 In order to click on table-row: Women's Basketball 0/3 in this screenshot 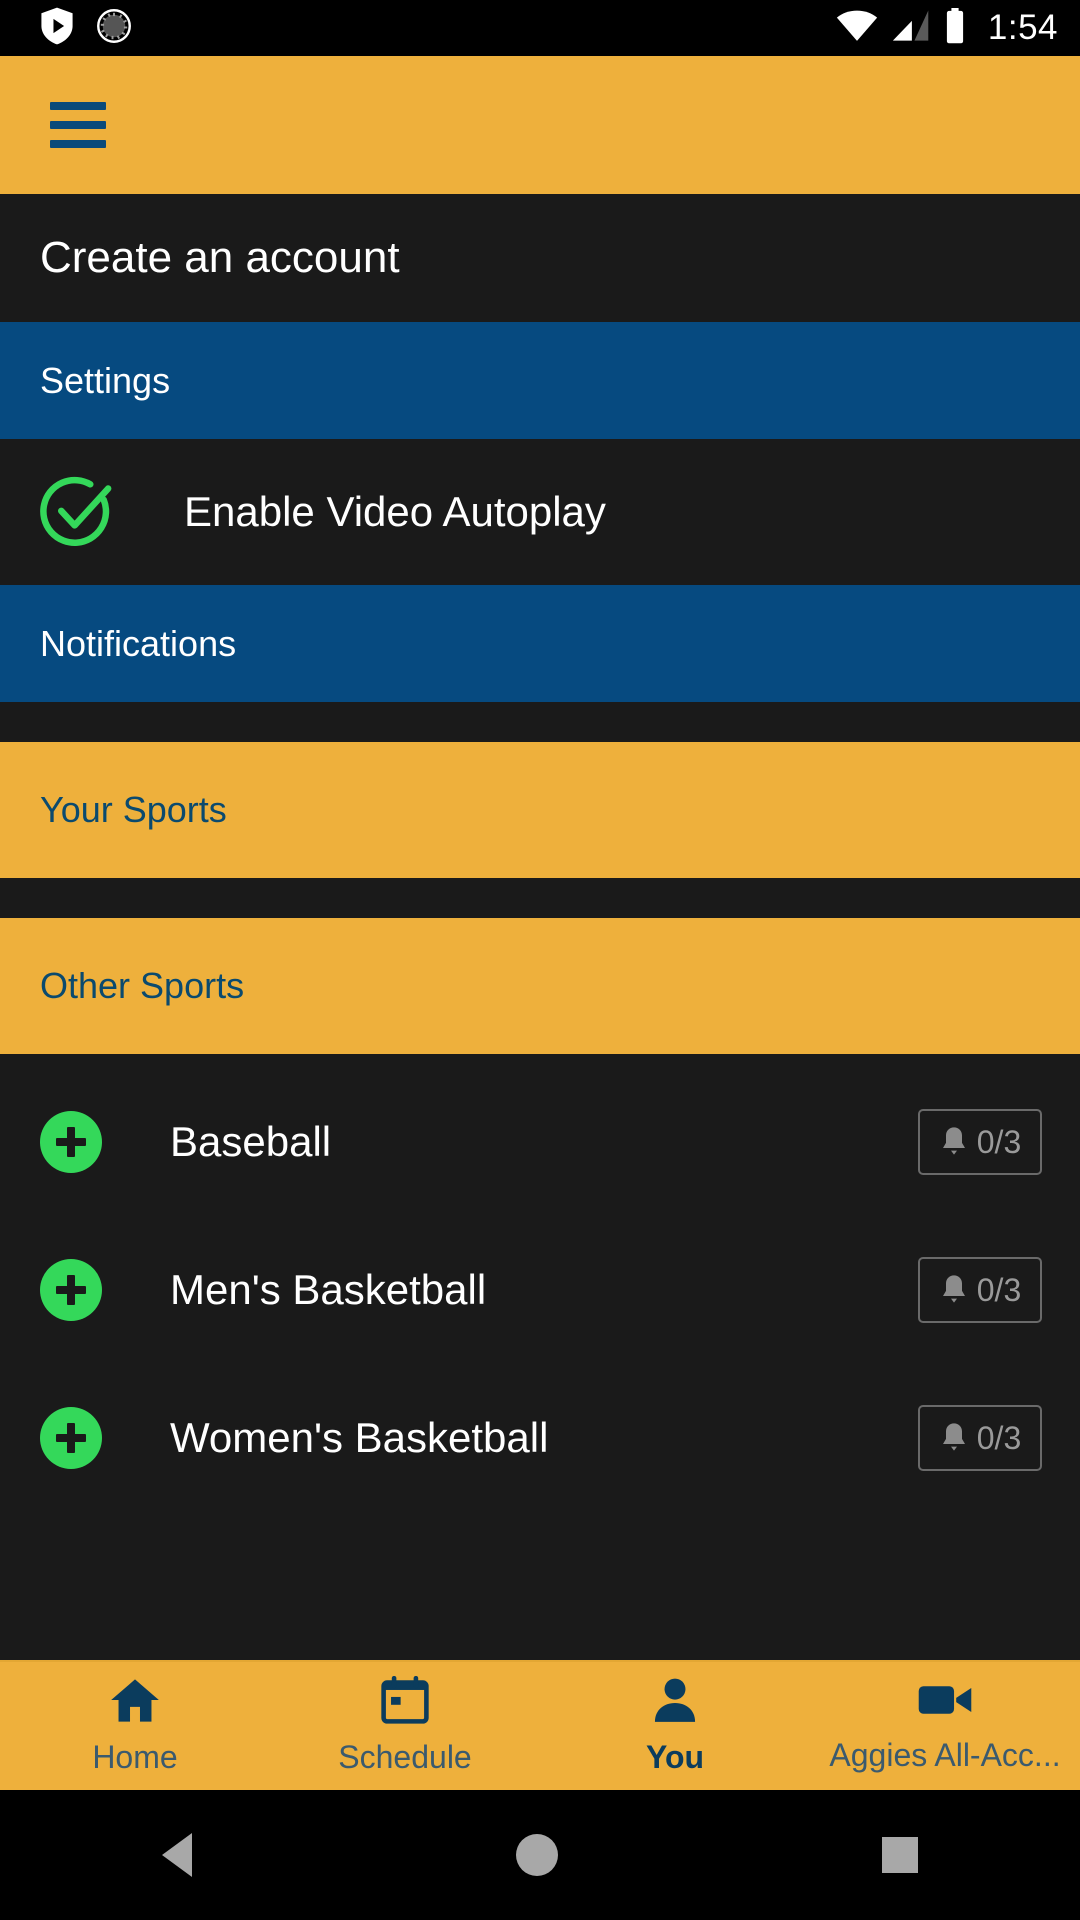, I will do `click(540, 1438)`.